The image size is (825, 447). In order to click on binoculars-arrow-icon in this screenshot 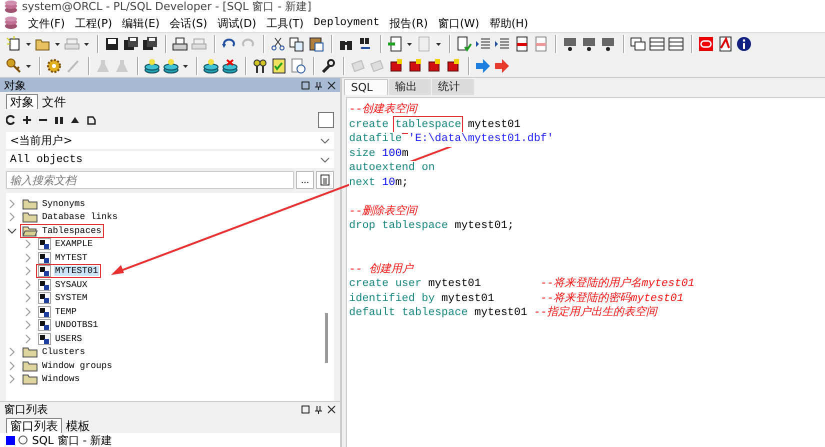, I will do `click(365, 44)`.